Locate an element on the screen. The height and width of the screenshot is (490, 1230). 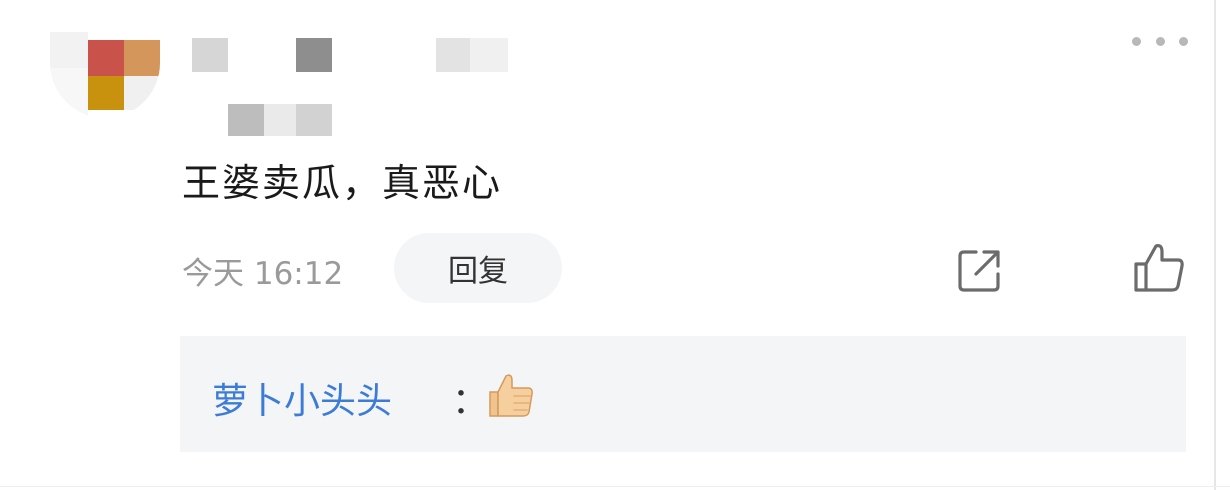
timestamp: 今天 16:12 is located at coordinates (263, 274).